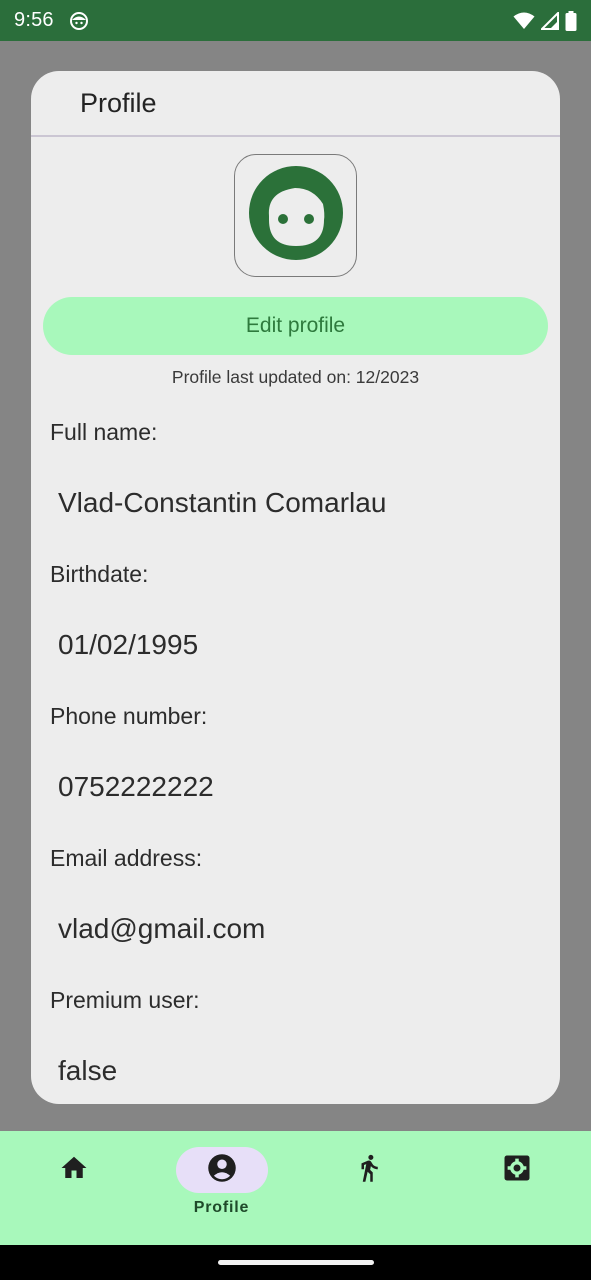  I want to click on home-icon, so click(74, 1170).